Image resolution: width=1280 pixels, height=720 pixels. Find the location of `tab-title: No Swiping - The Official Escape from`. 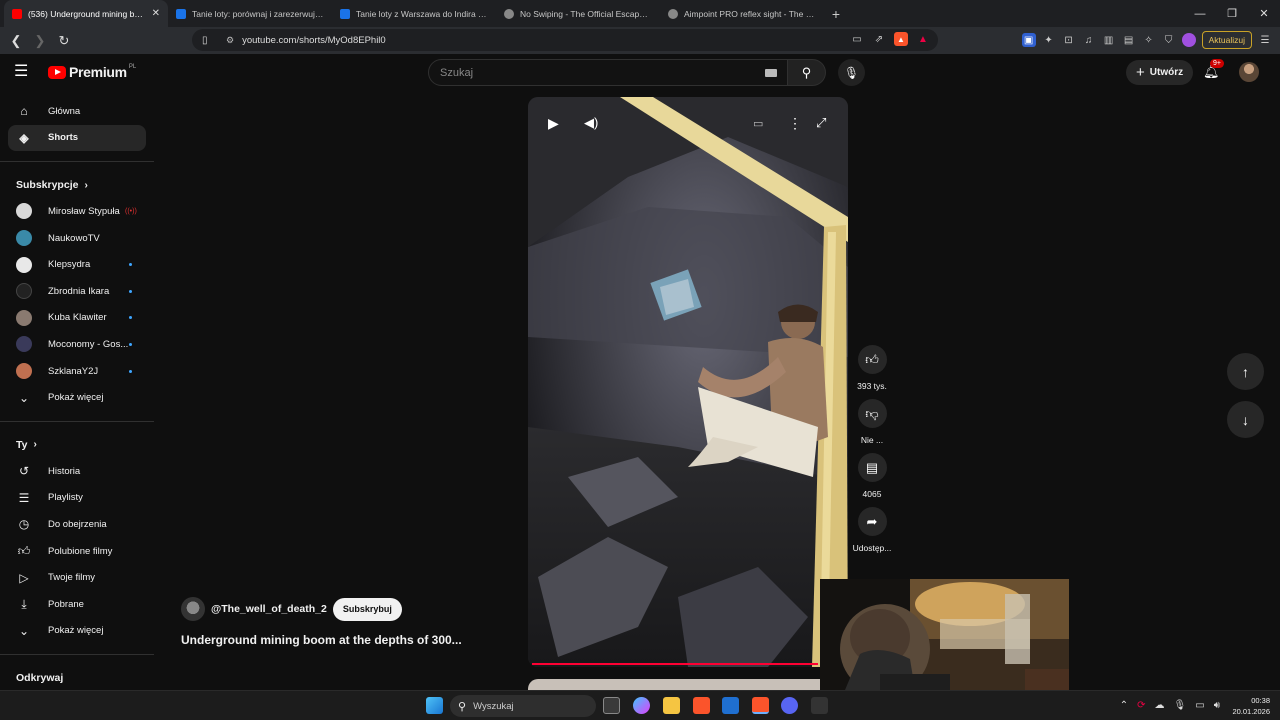

tab-title: No Swiping - The Official Escape from is located at coordinates (586, 13).